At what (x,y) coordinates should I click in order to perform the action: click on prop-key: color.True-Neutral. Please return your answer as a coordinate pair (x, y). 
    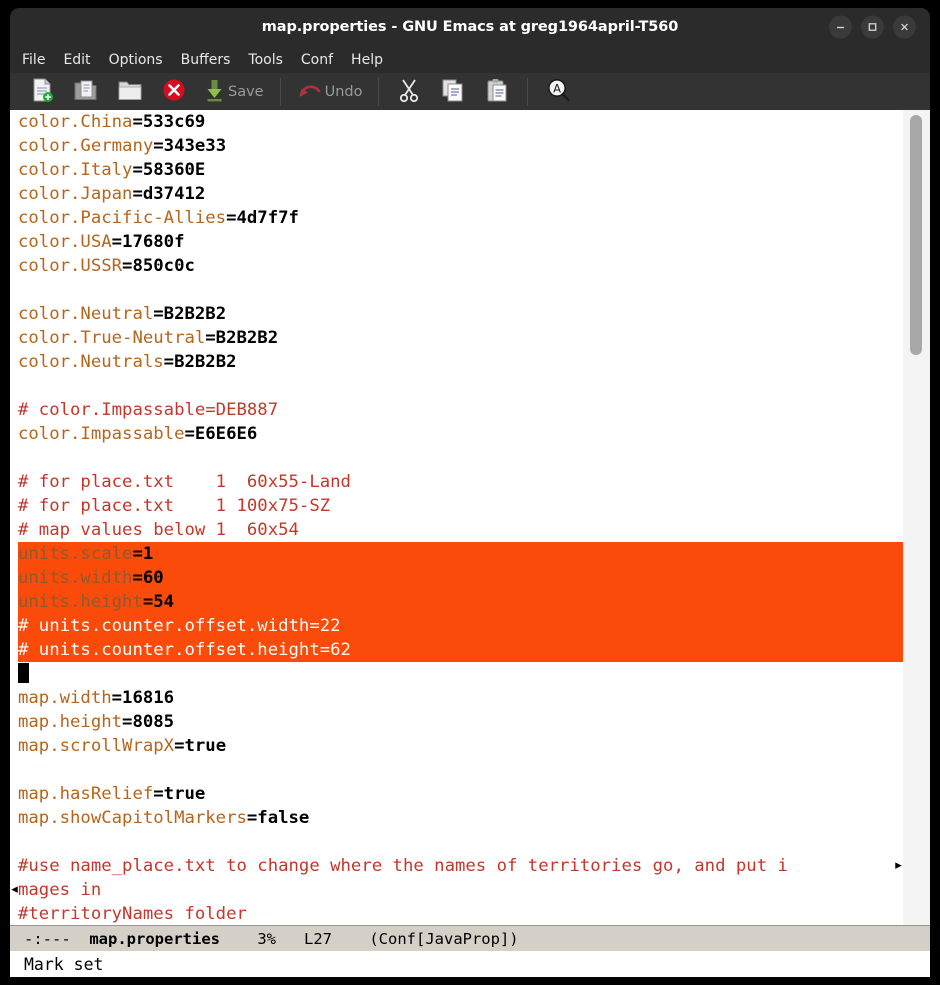
    Looking at the image, I should click on (112, 338).